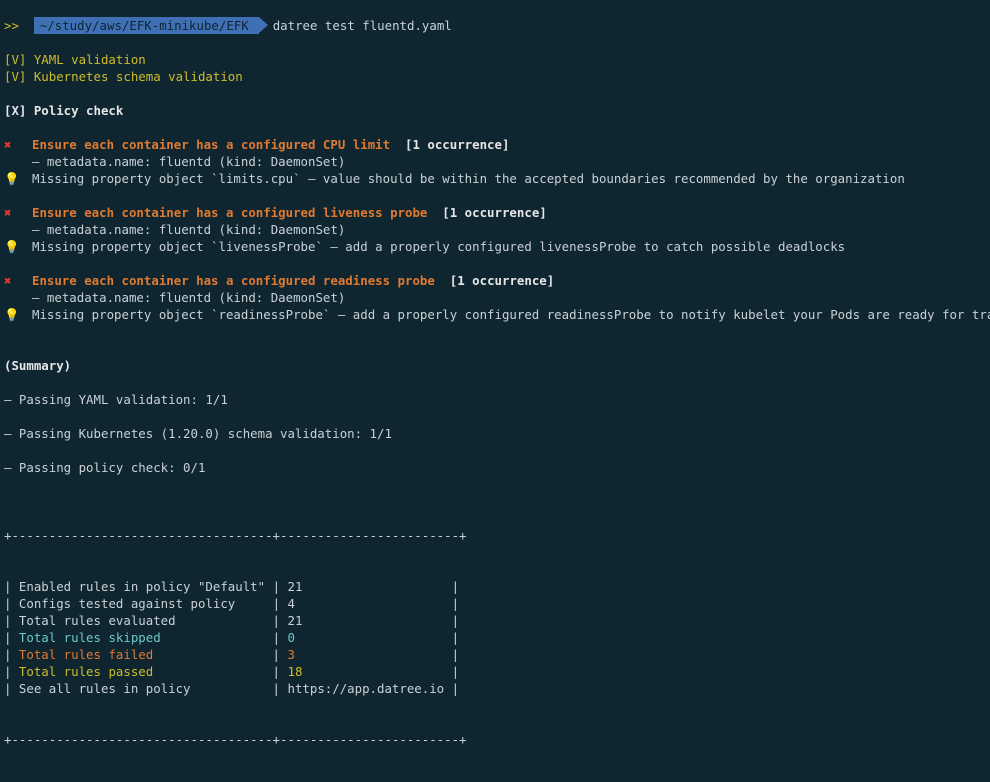  What do you see at coordinates (105, 467) in the screenshot?
I see `summary-policy: — Passing policy check: 0/1` at bounding box center [105, 467].